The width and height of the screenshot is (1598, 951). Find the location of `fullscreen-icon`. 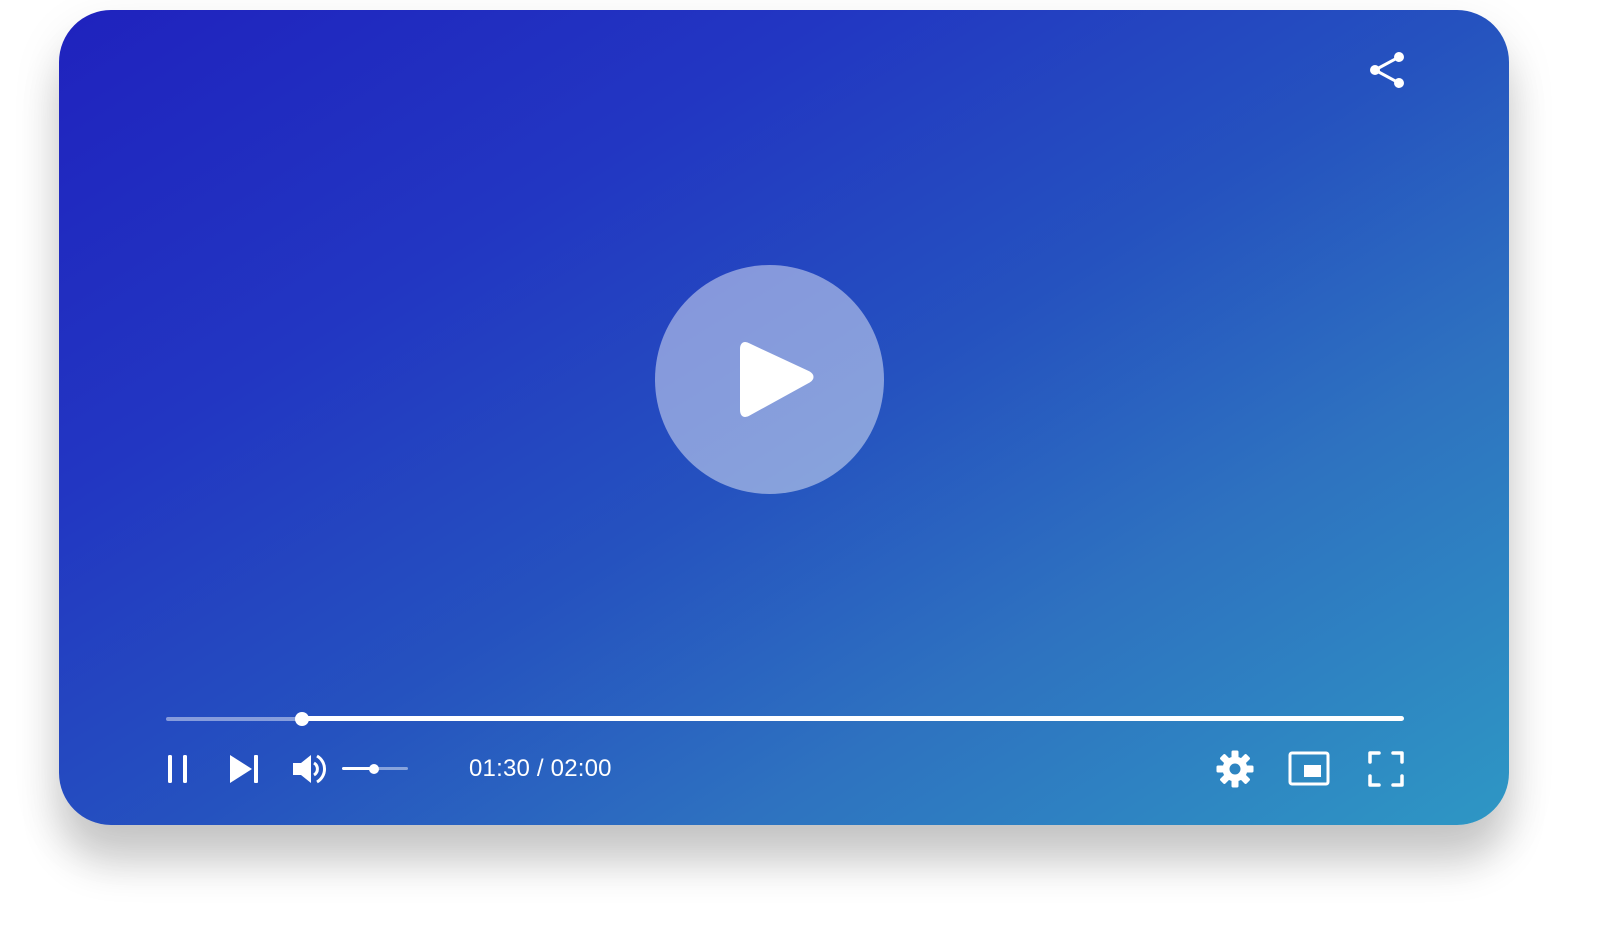

fullscreen-icon is located at coordinates (1386, 769).